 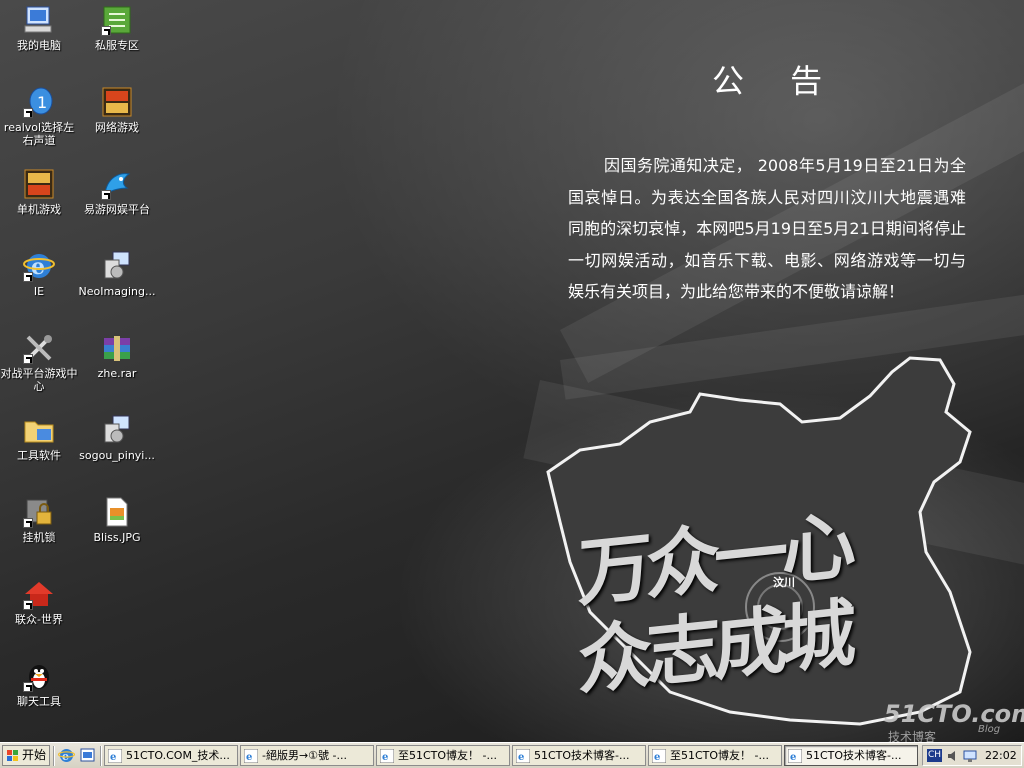 What do you see at coordinates (934, 755) in the screenshot?
I see `ime-indicator: CH` at bounding box center [934, 755].